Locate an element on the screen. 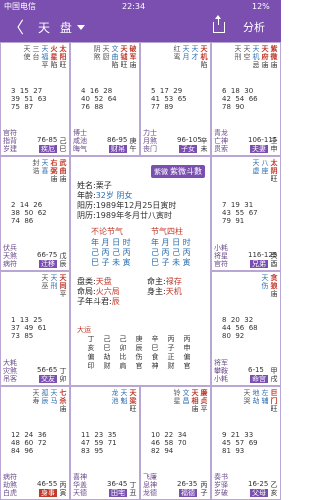 Image resolution: width=320 pixels, height=500 pixels. star: 八座 is located at coordinates (265, 167).